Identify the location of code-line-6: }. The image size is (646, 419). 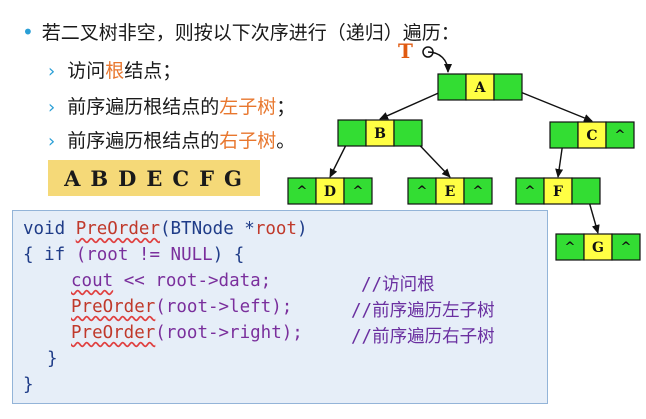
(52, 359).